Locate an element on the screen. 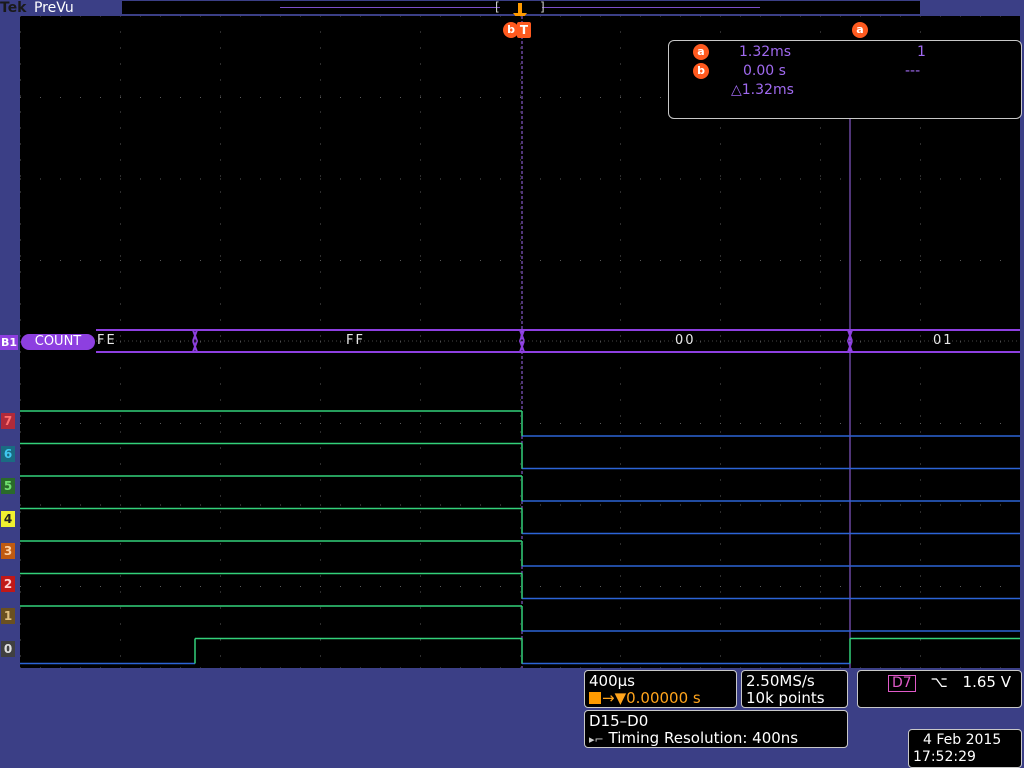  readout-a-icon: a is located at coordinates (701, 52).